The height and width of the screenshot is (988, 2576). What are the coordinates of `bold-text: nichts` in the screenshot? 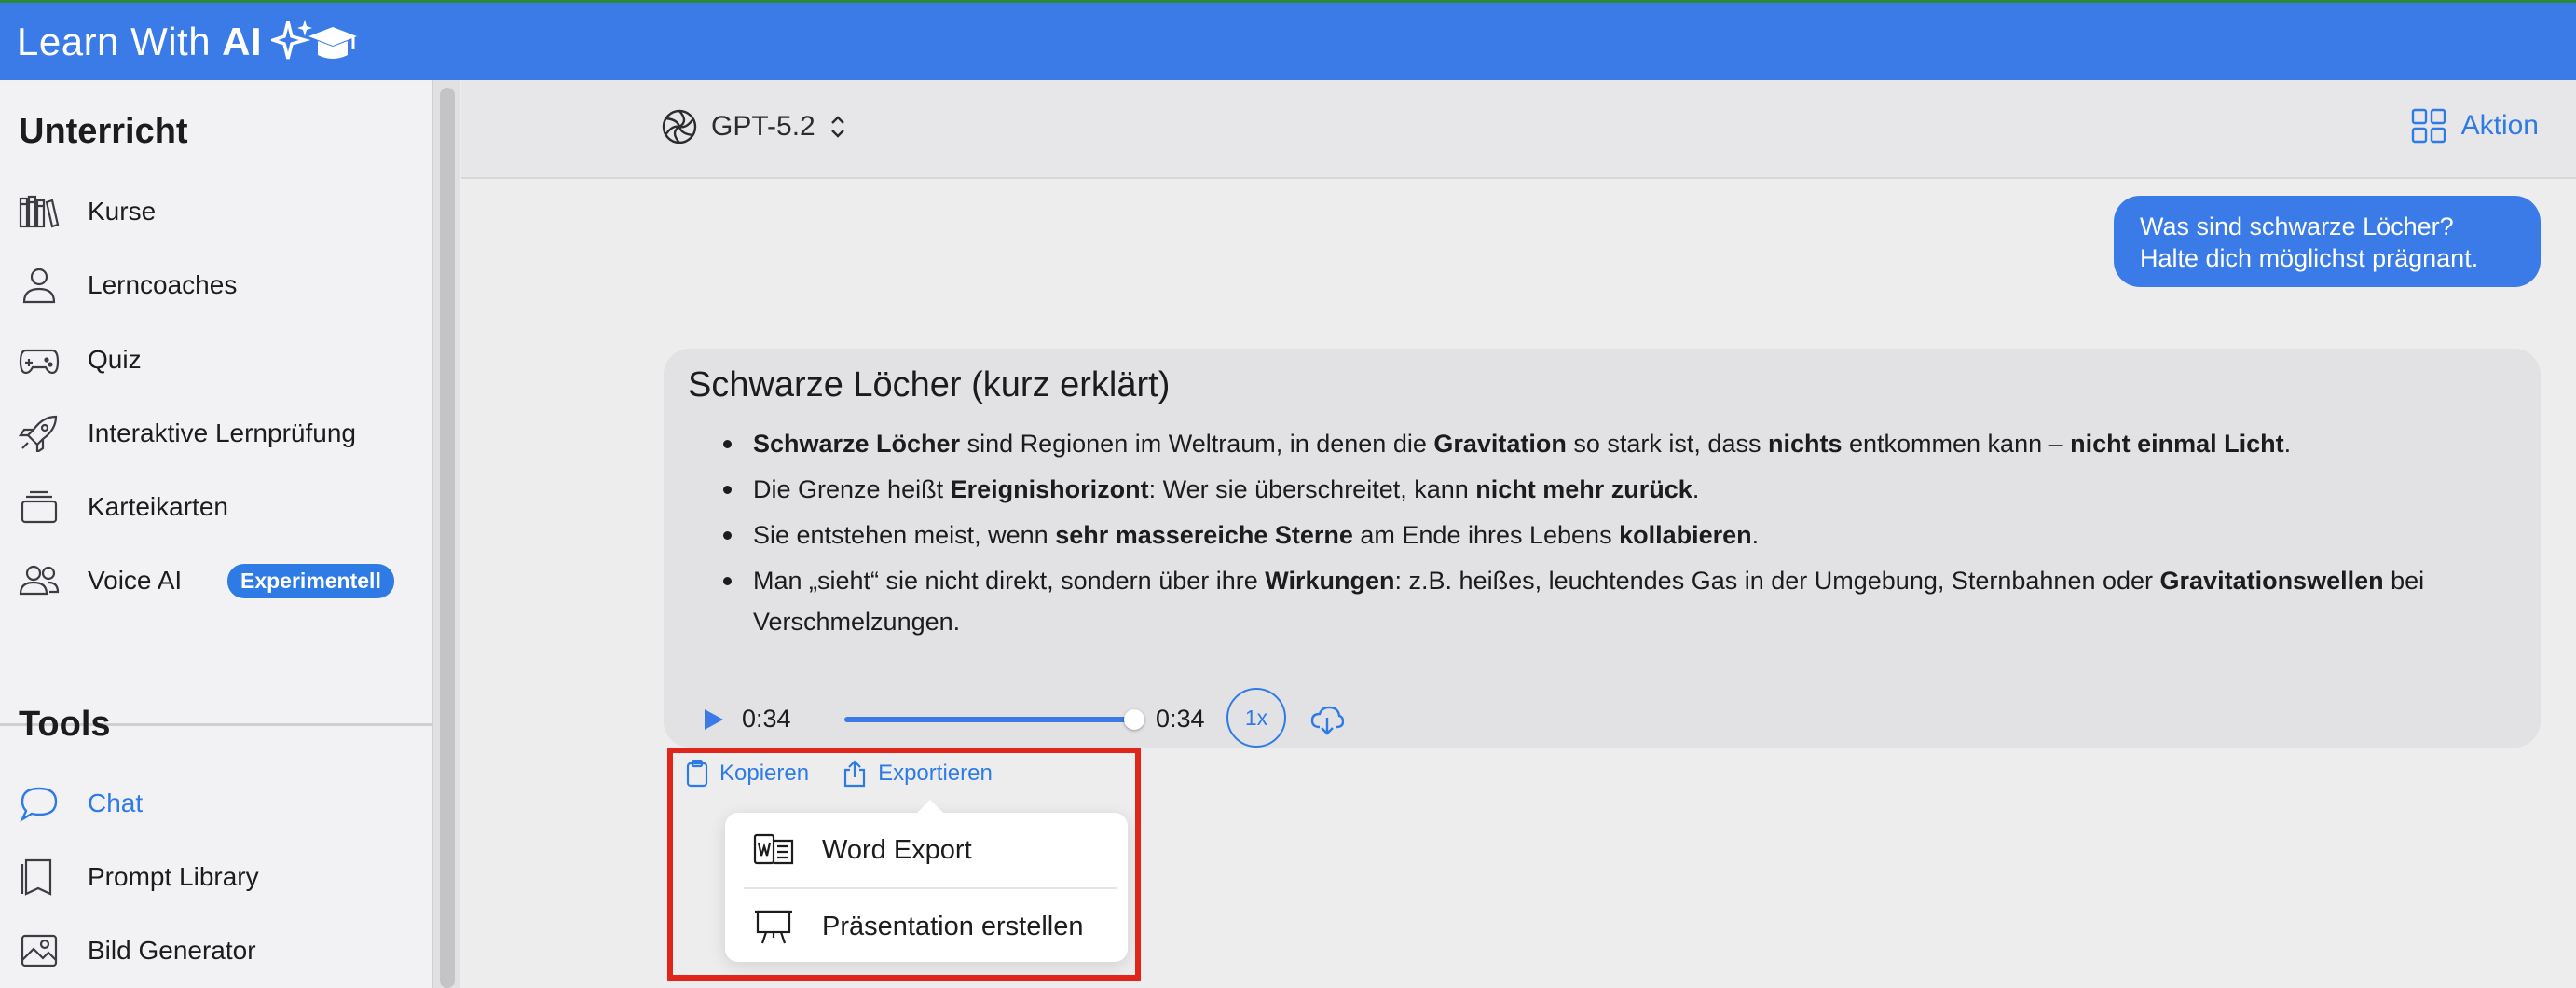 It's located at (1805, 444).